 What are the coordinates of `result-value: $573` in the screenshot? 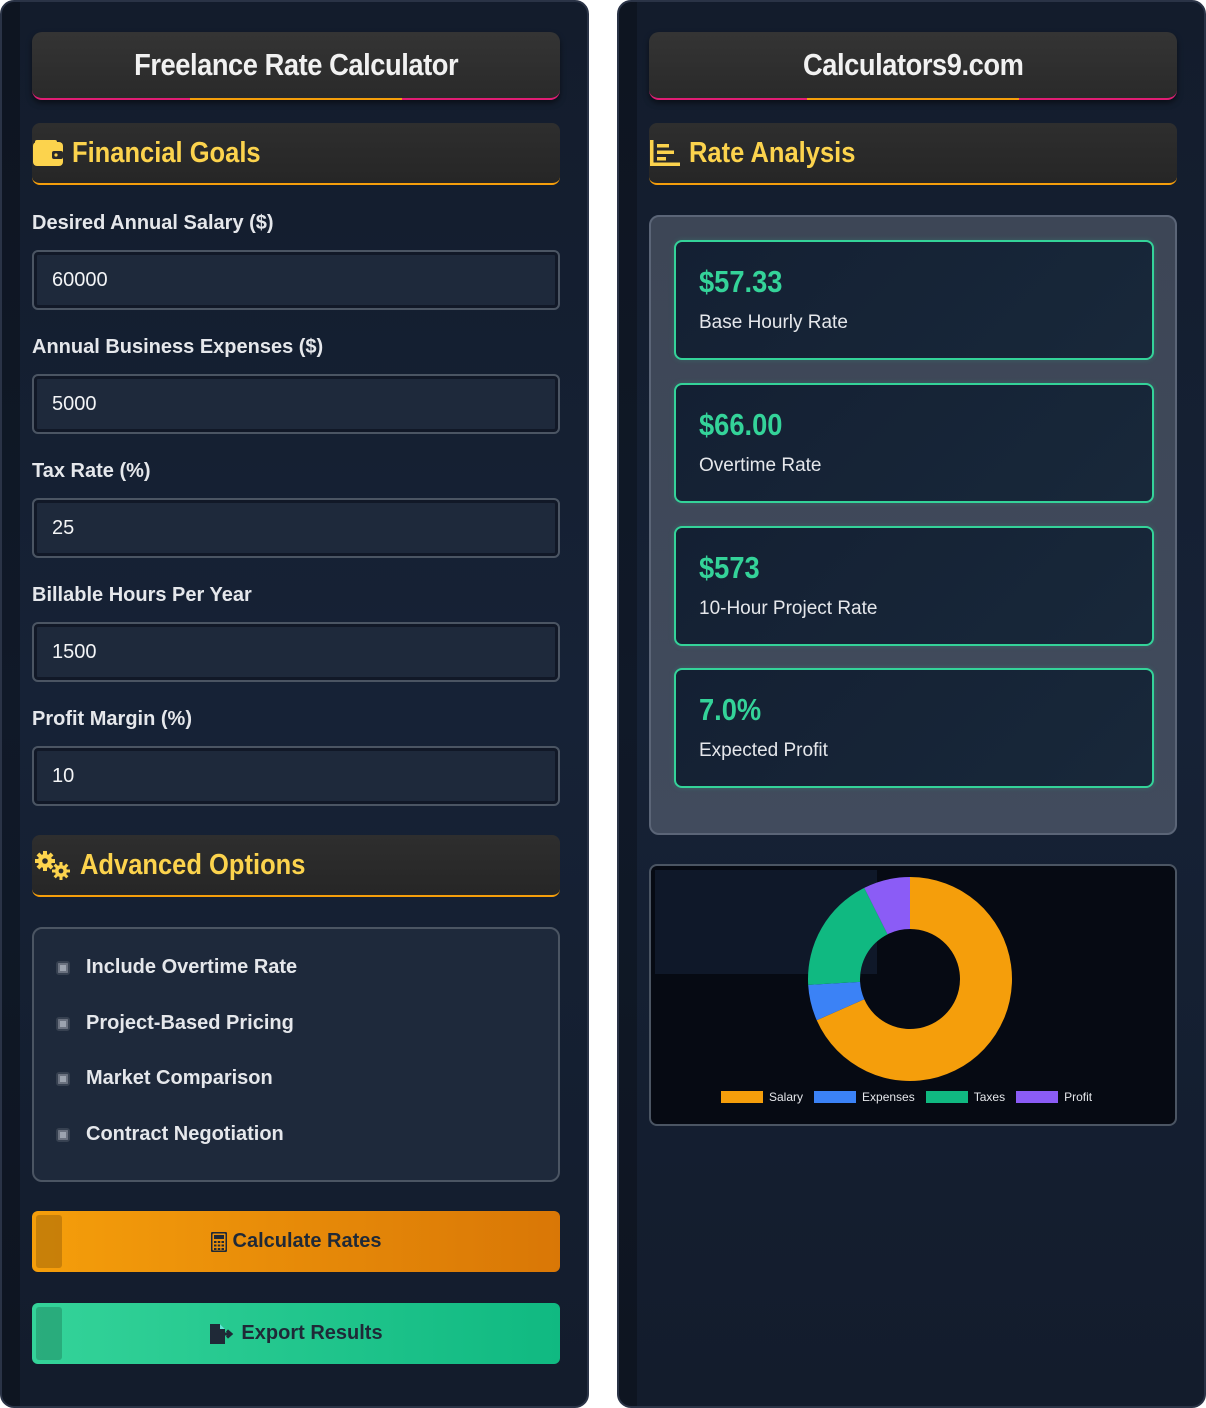 It's located at (729, 567).